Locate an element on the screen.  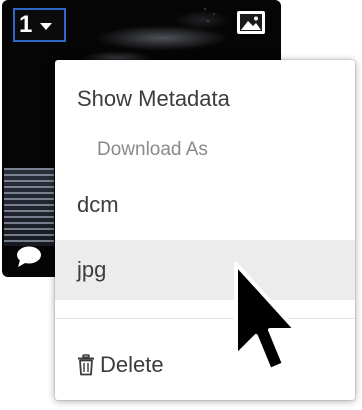
download-dcm-item: dcm is located at coordinates (205, 205).